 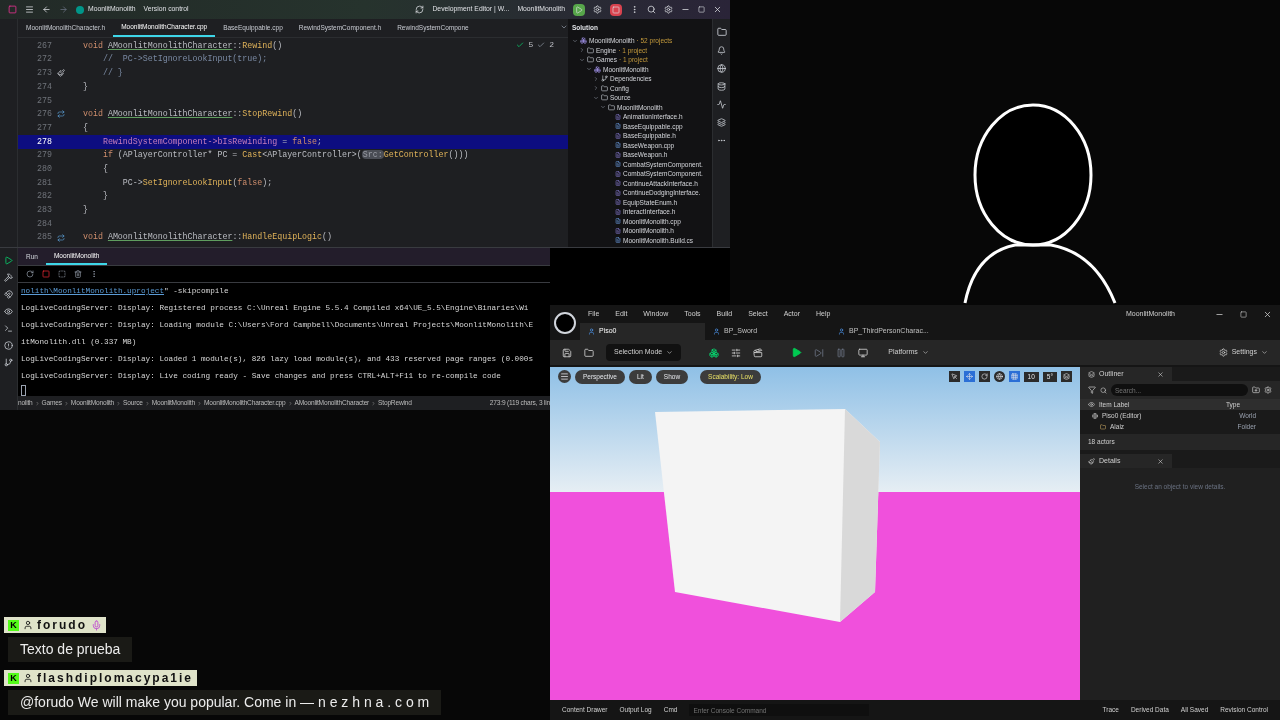 What do you see at coordinates (70, 649) in the screenshot?
I see `chat-message: Texto de prueba` at bounding box center [70, 649].